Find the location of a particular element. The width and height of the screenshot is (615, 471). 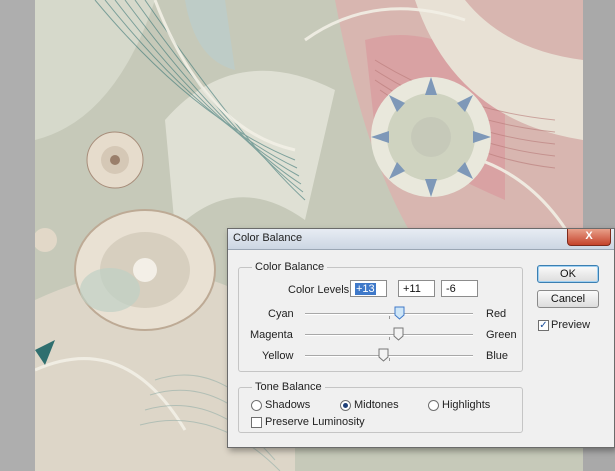

slider-magenta-label: Magenta is located at coordinates (271, 335).